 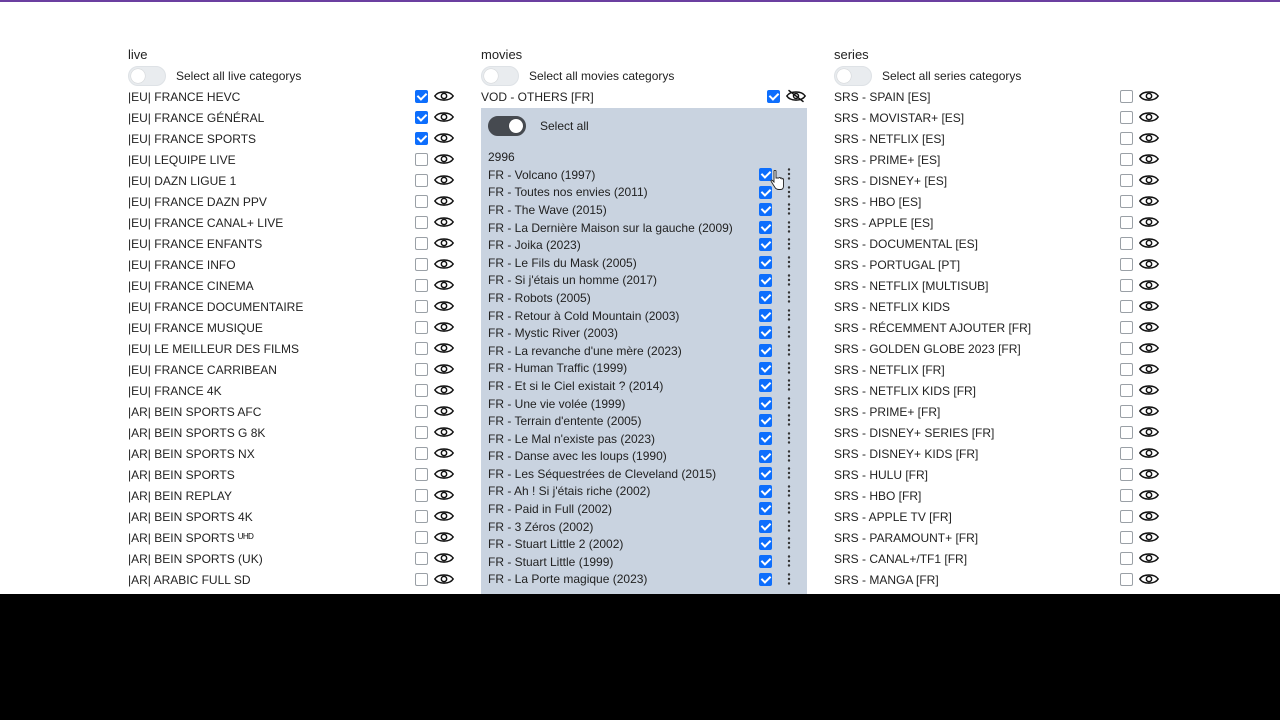 I want to click on live-category-row: |EU| FRANCE MUSIQUE, so click(x=292, y=327).